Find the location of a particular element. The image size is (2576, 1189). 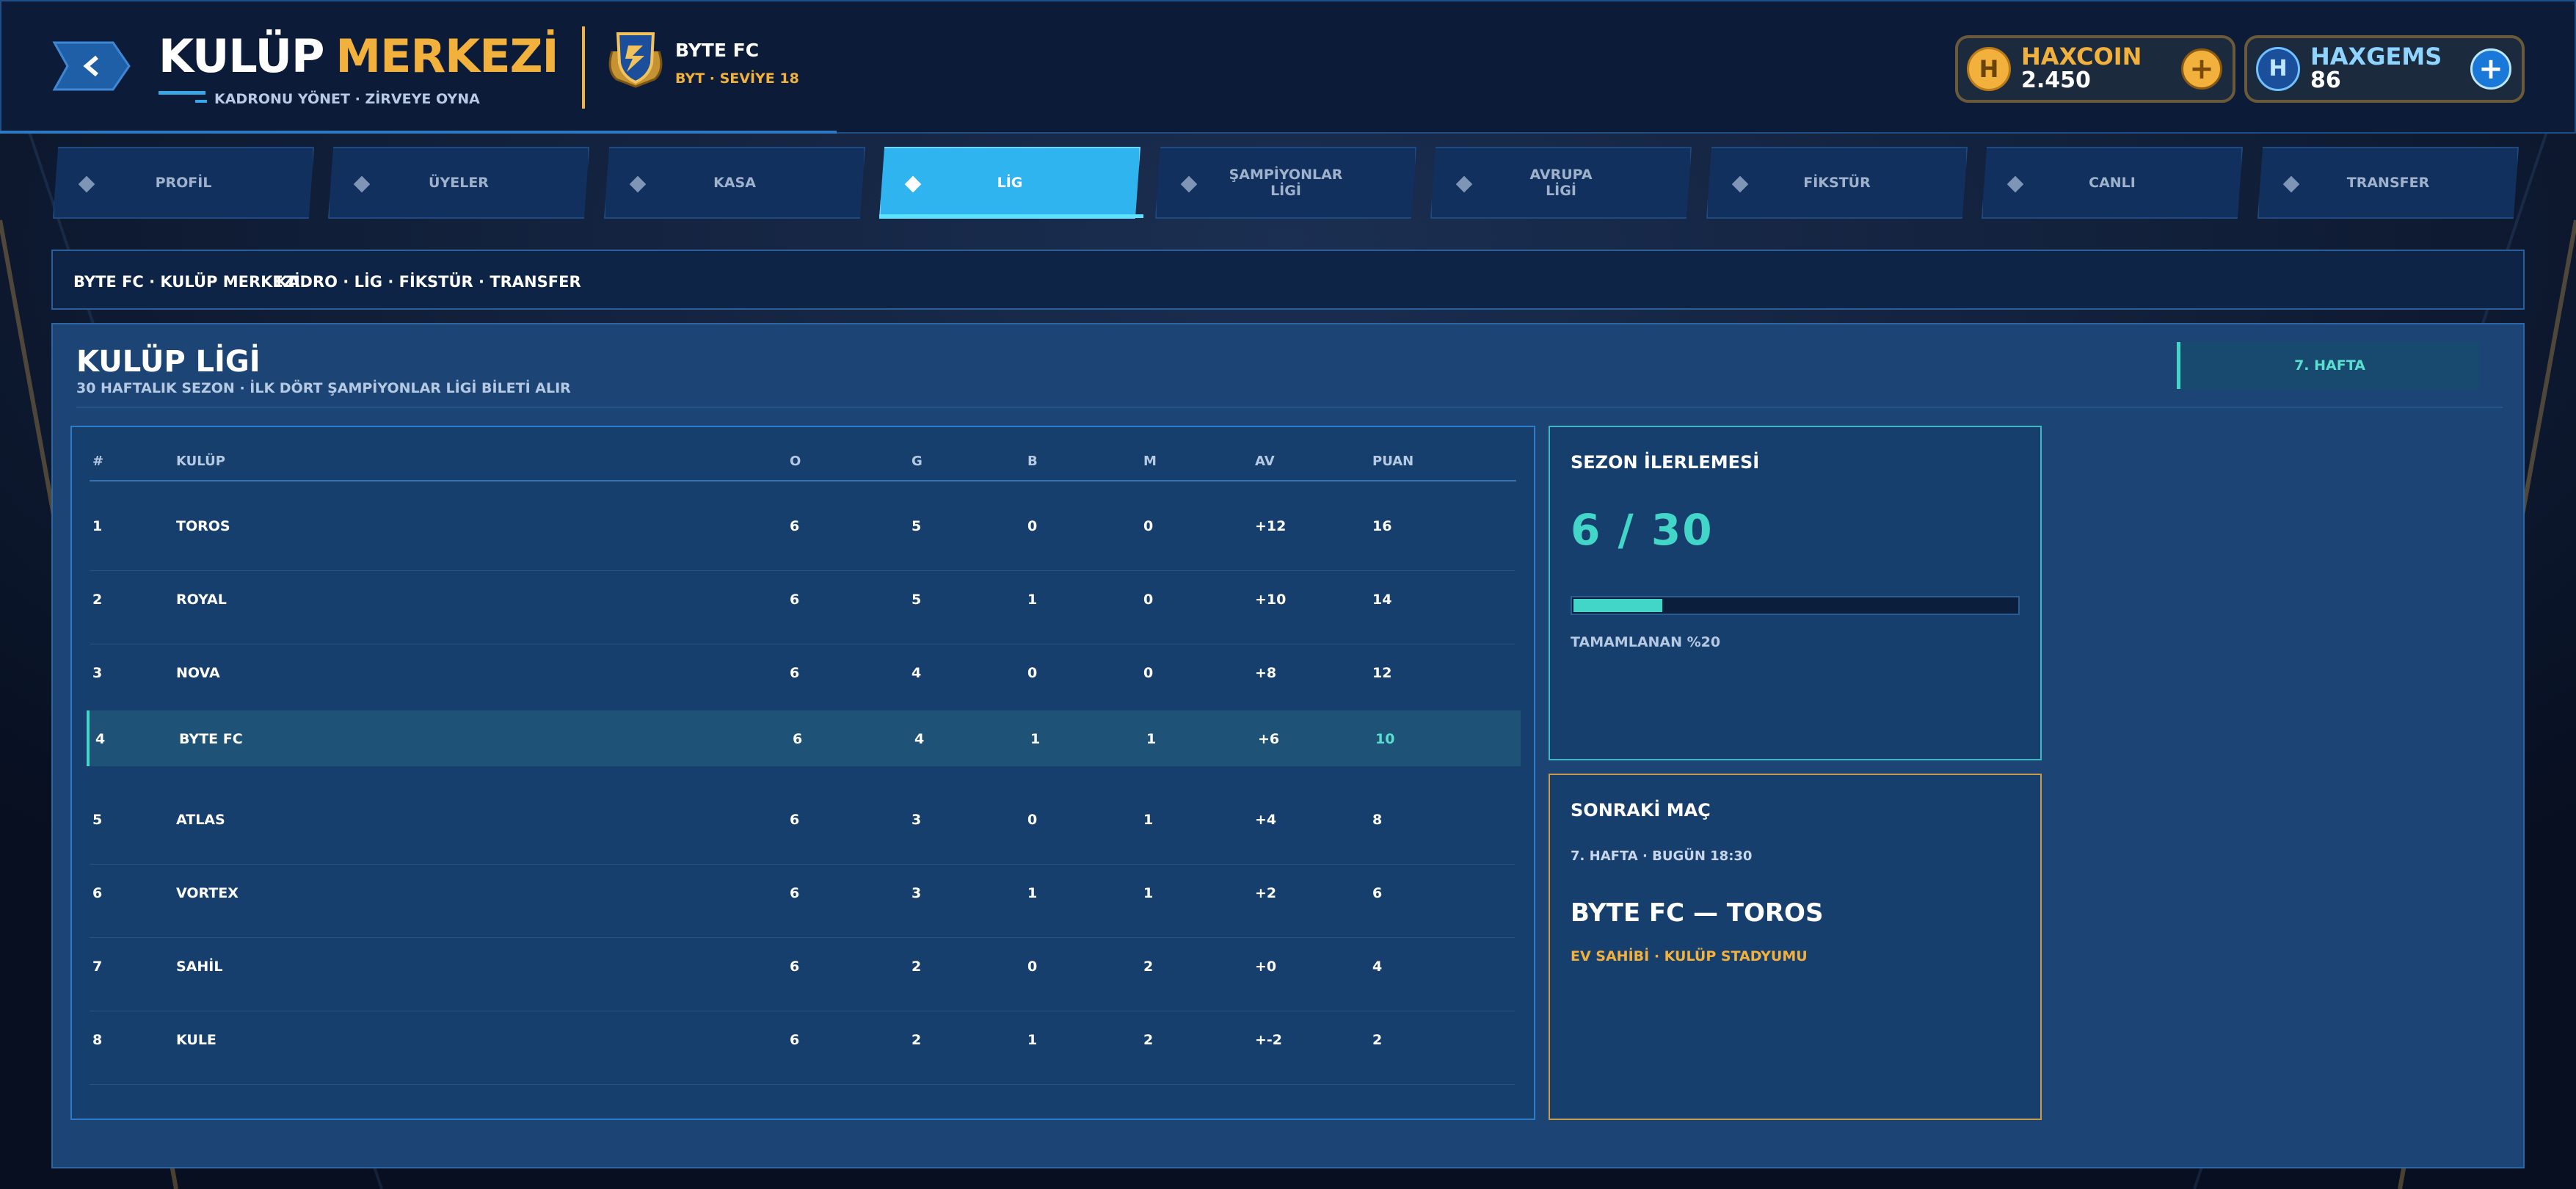

lost: 2 is located at coordinates (1148, 967).